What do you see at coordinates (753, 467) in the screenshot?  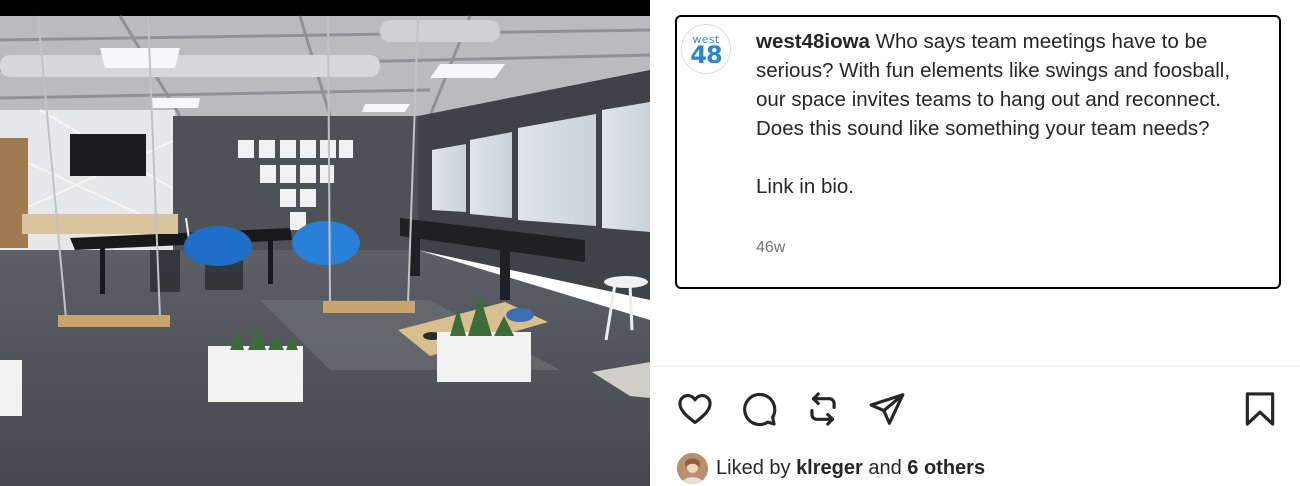 I see `likes-prefix: Liked by` at bounding box center [753, 467].